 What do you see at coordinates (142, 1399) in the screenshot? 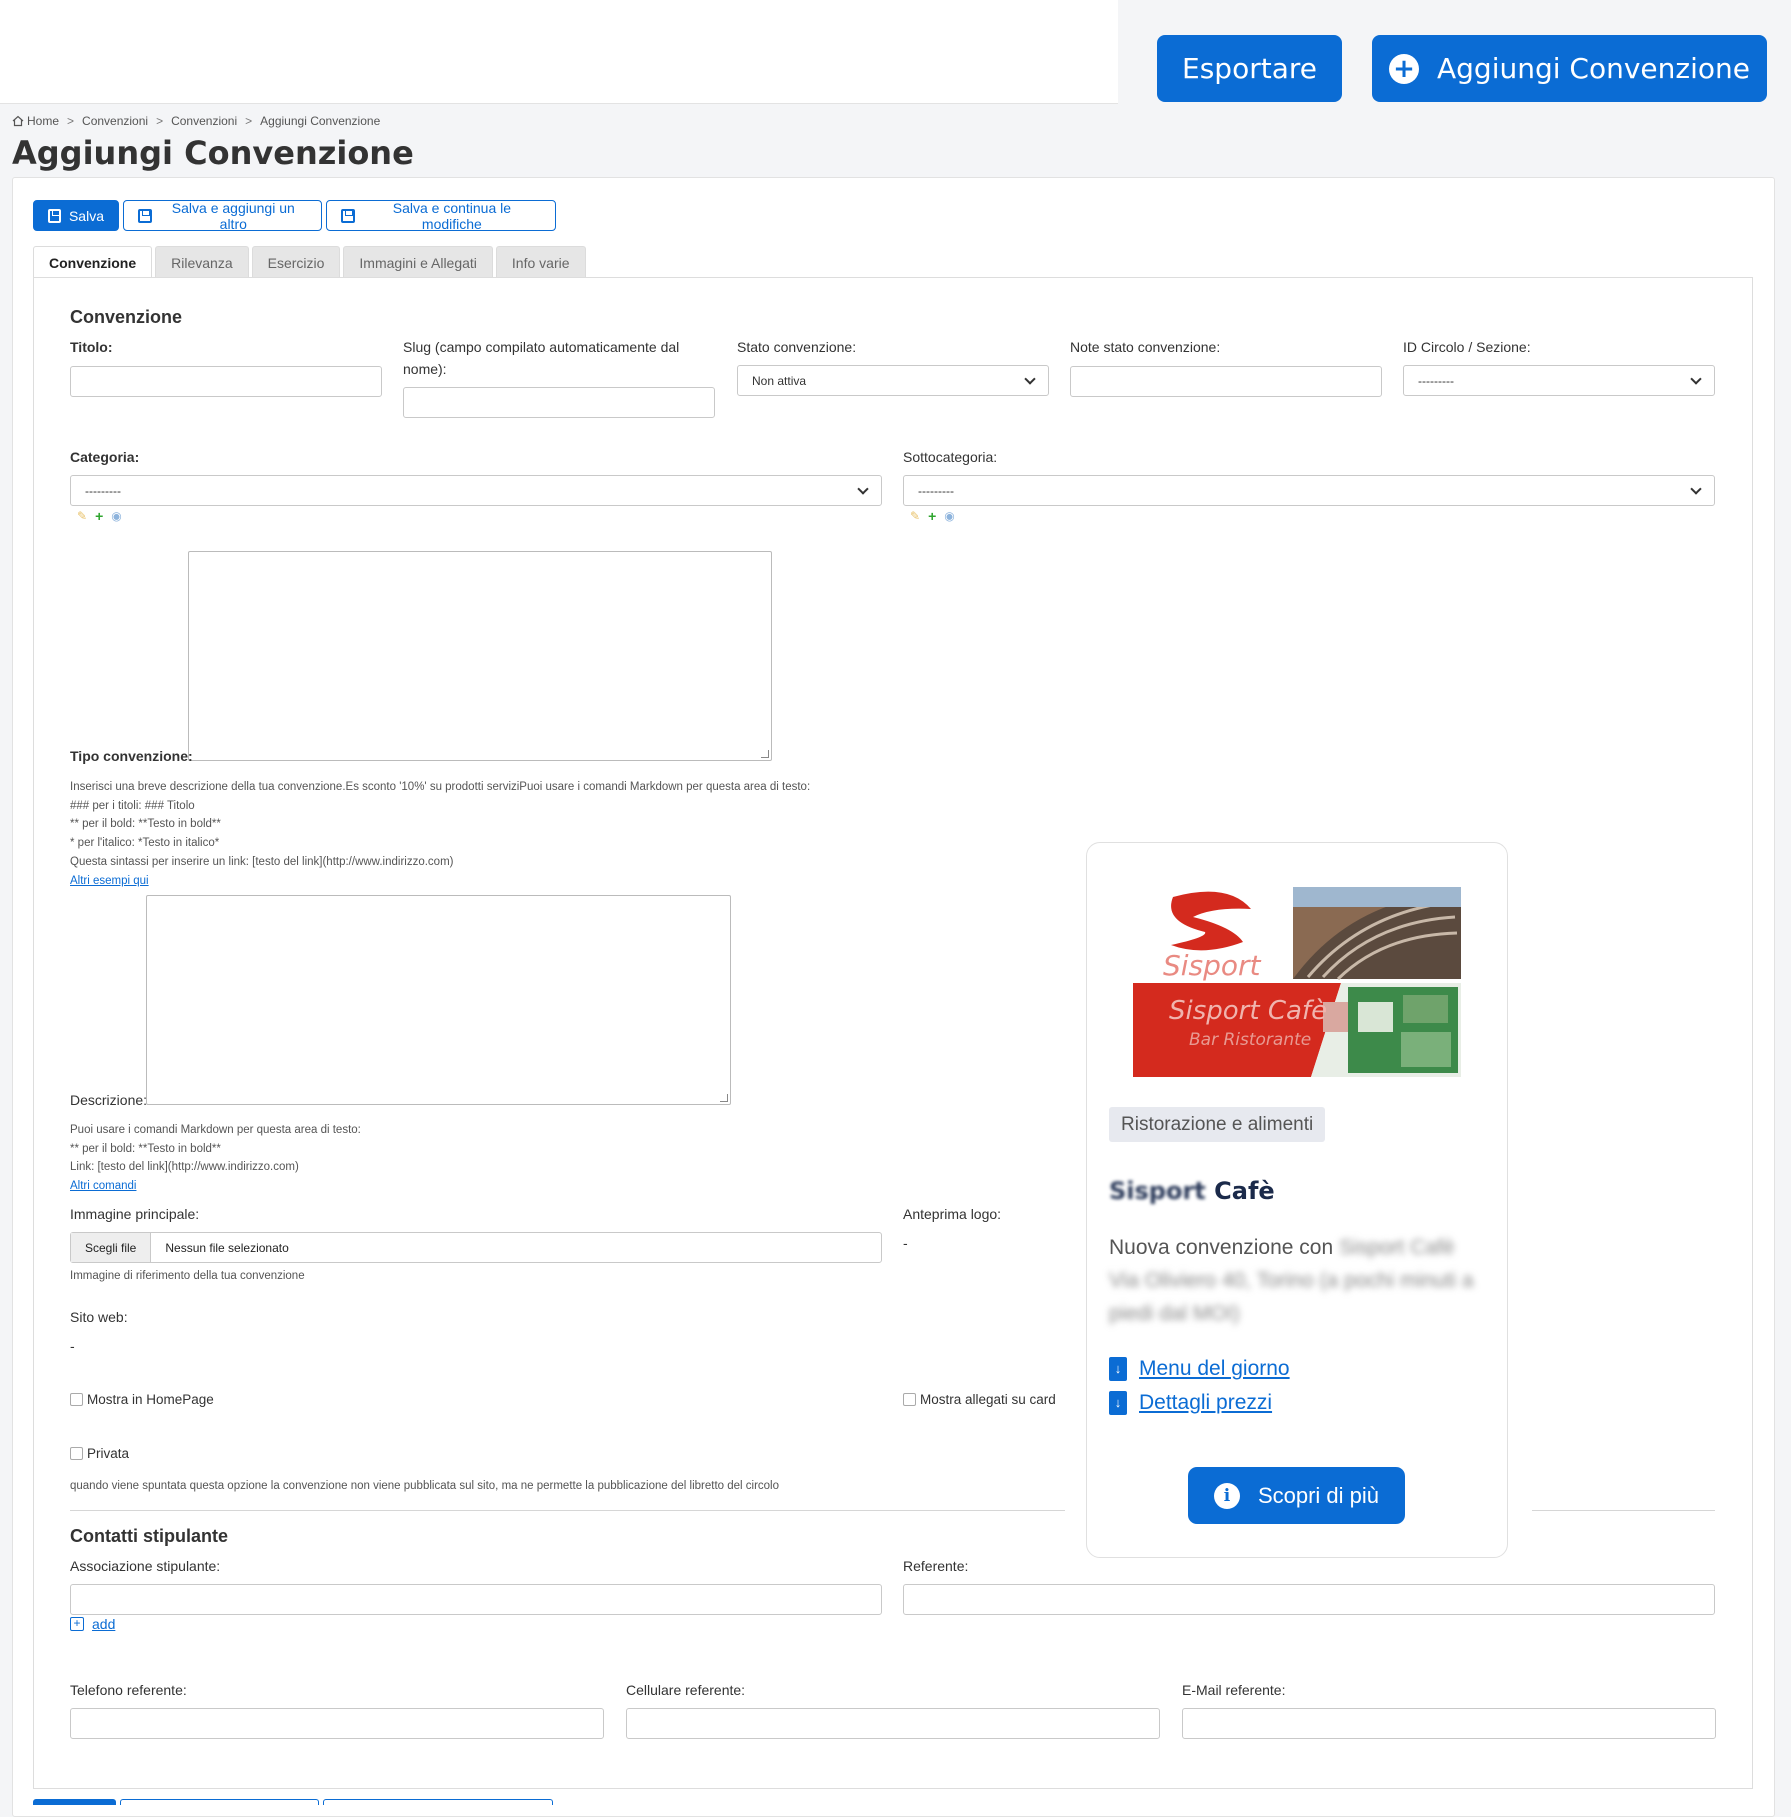
I see `mostra-homepage-checkbox: Mostra in HomePage` at bounding box center [142, 1399].